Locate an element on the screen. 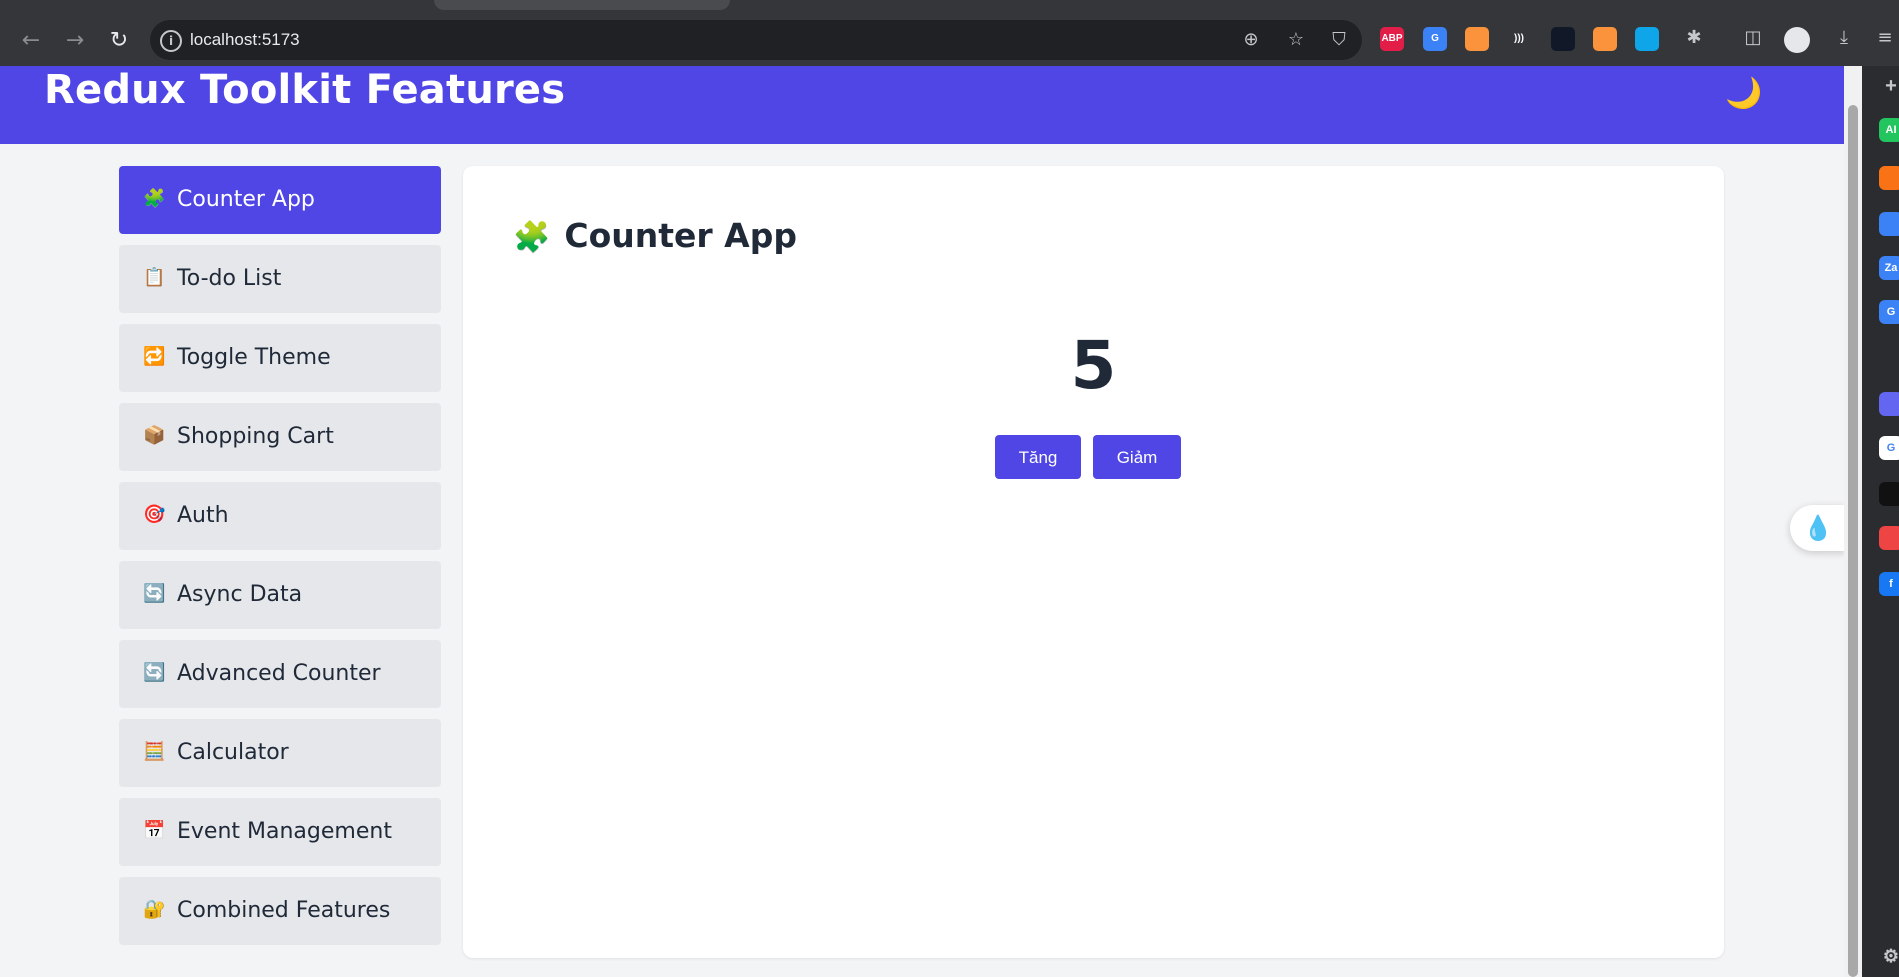 The height and width of the screenshot is (977, 1899). sidebar-item-event-management: 📅 Event Management is located at coordinates (280, 832).